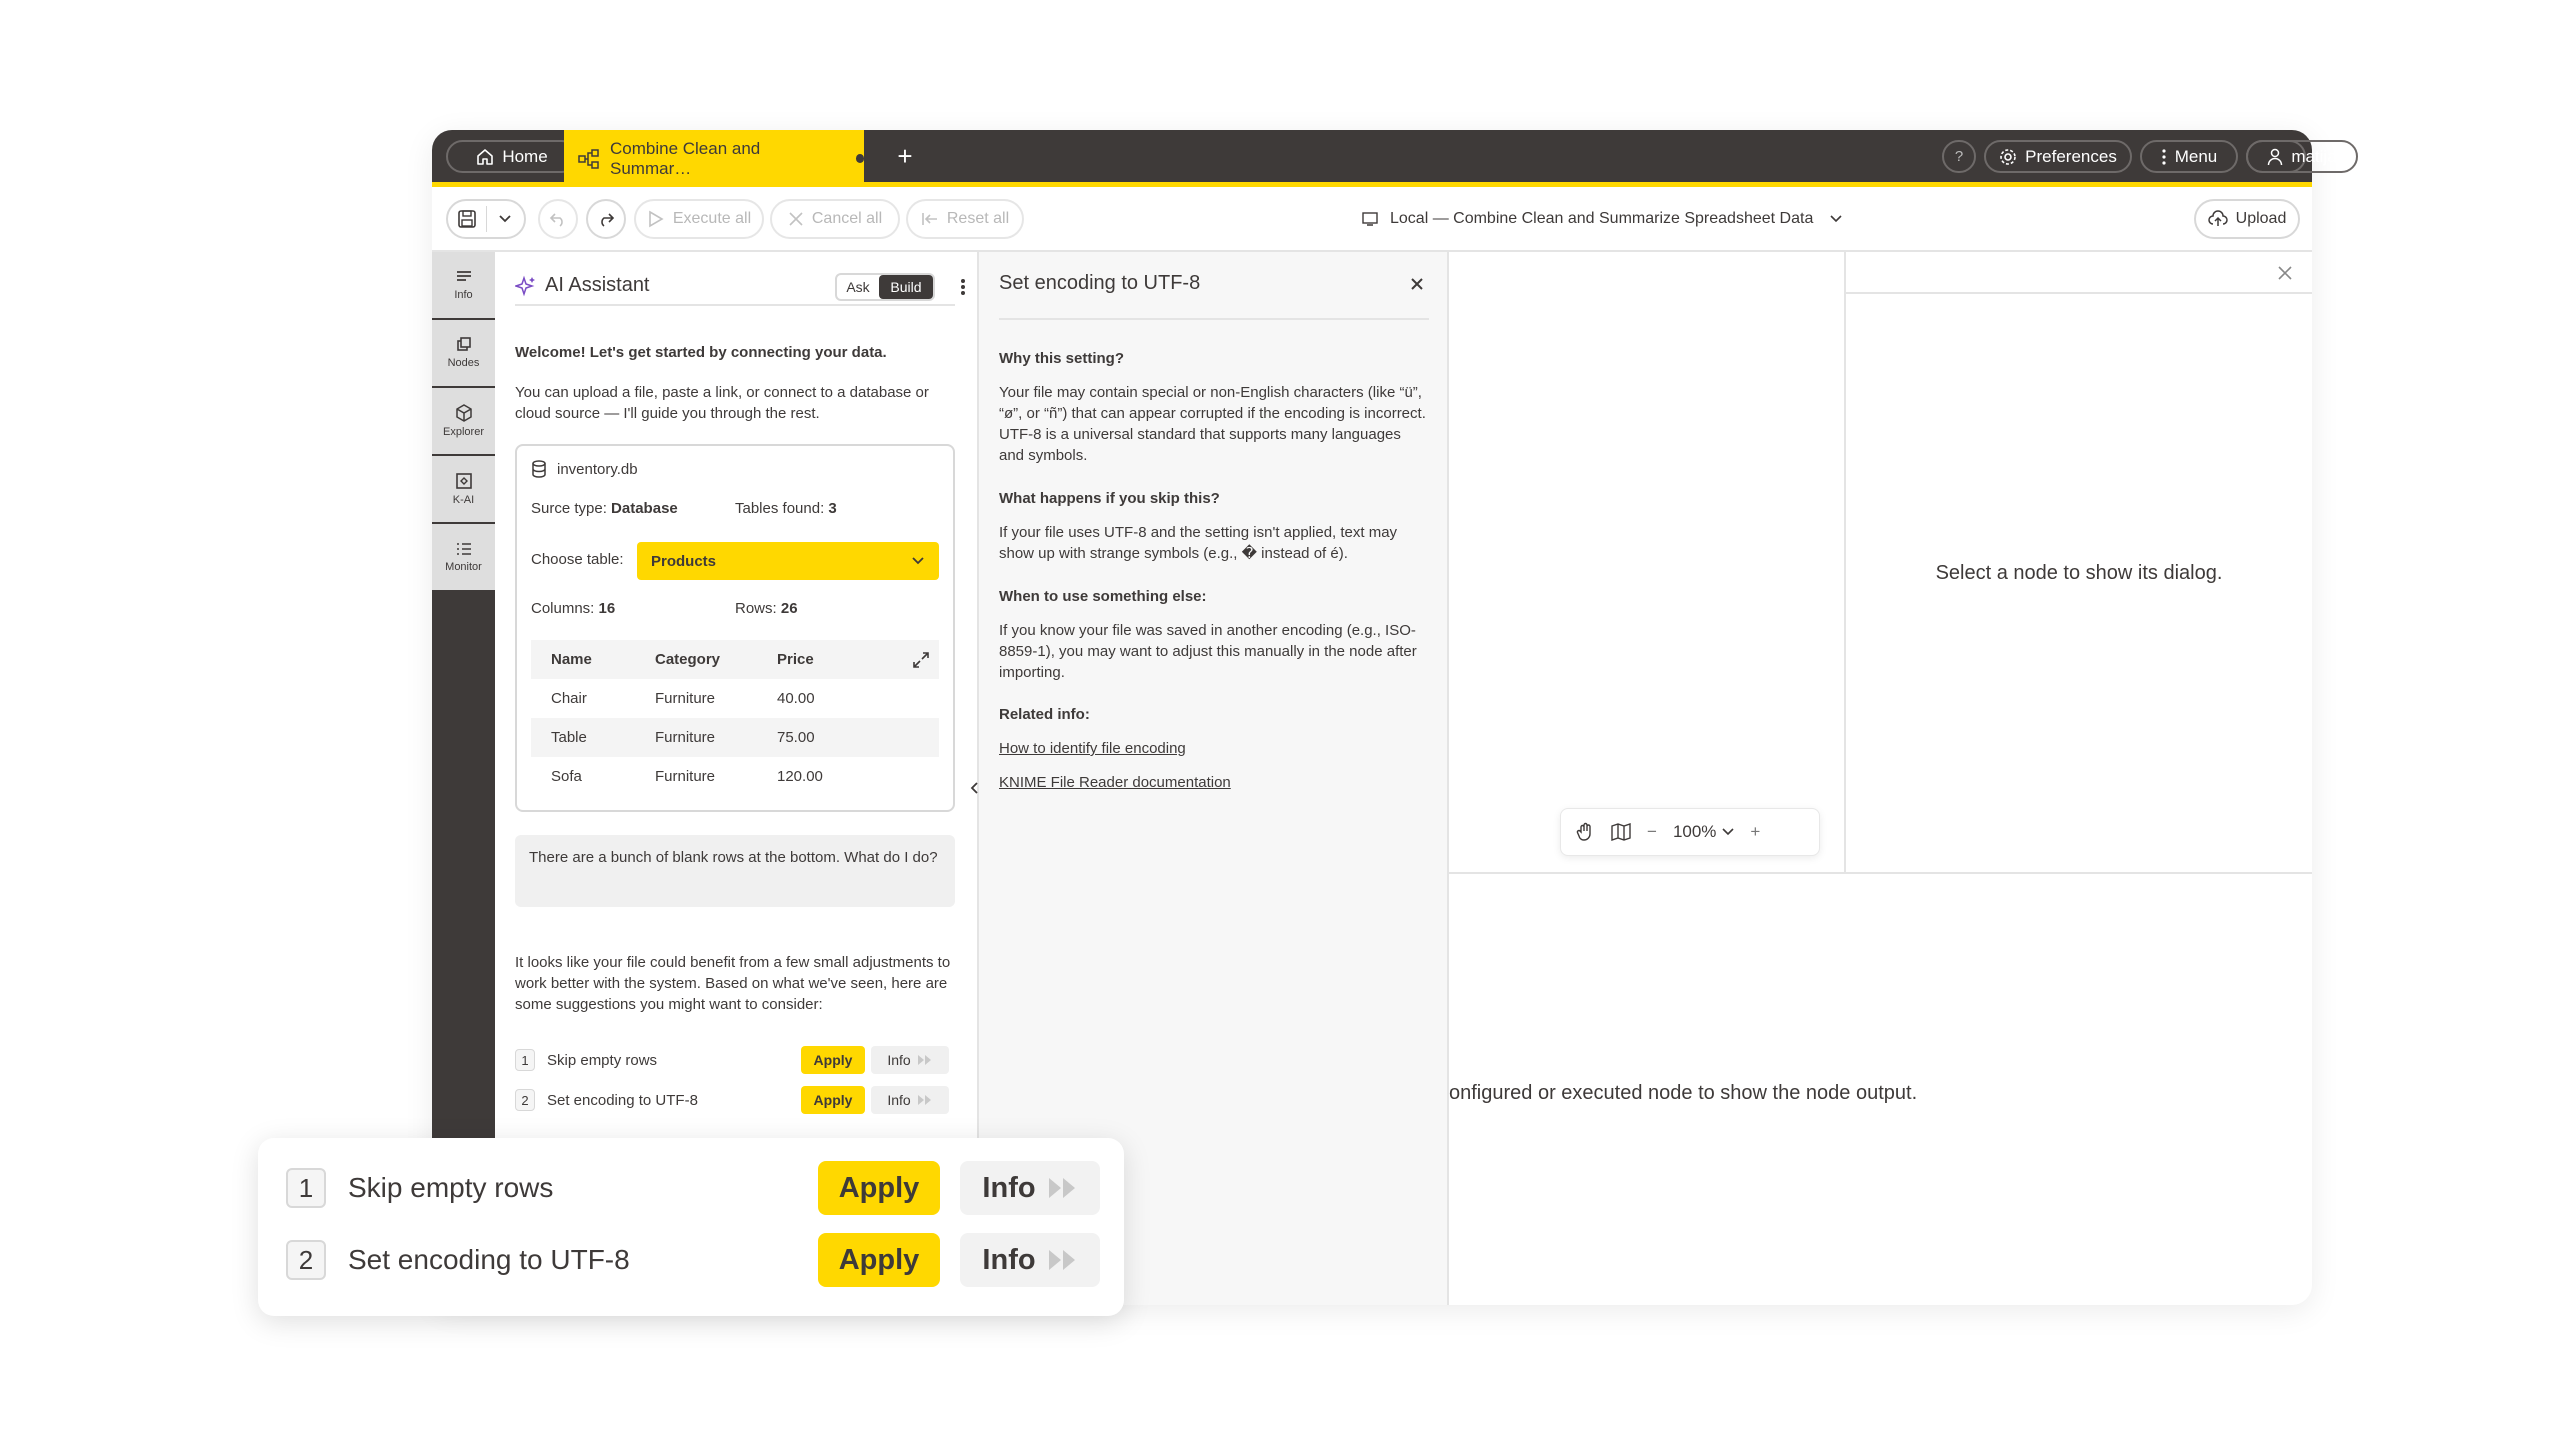 The height and width of the screenshot is (1440, 2560). I want to click on mode-ask: Ask, so click(858, 287).